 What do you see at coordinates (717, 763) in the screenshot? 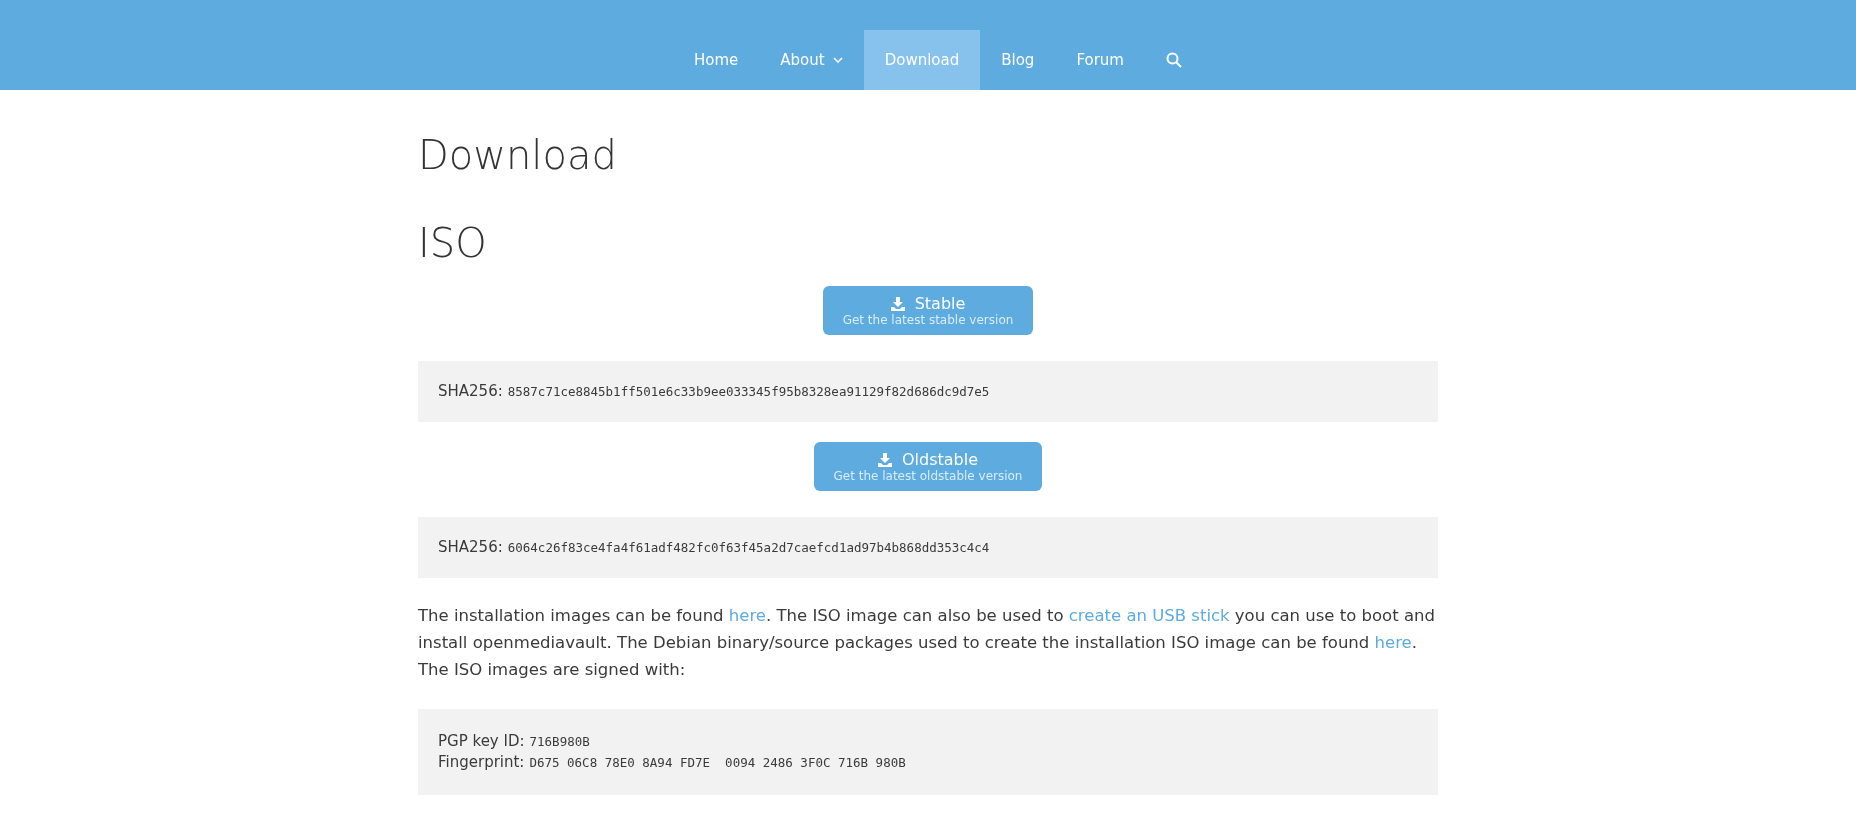
I see `signature-value: D675 06C8 78E0 8A94 FD7E 0094 2486 3F0C 716B 980B` at bounding box center [717, 763].